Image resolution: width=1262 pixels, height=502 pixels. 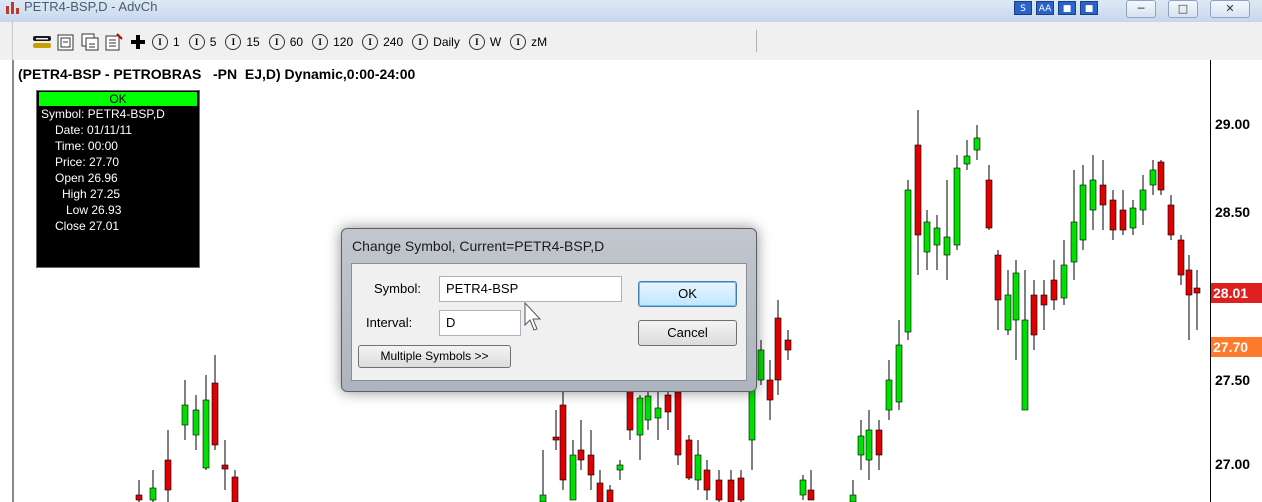 What do you see at coordinates (434, 356) in the screenshot?
I see `multiple-symbols-button: Multiple Symbols >>` at bounding box center [434, 356].